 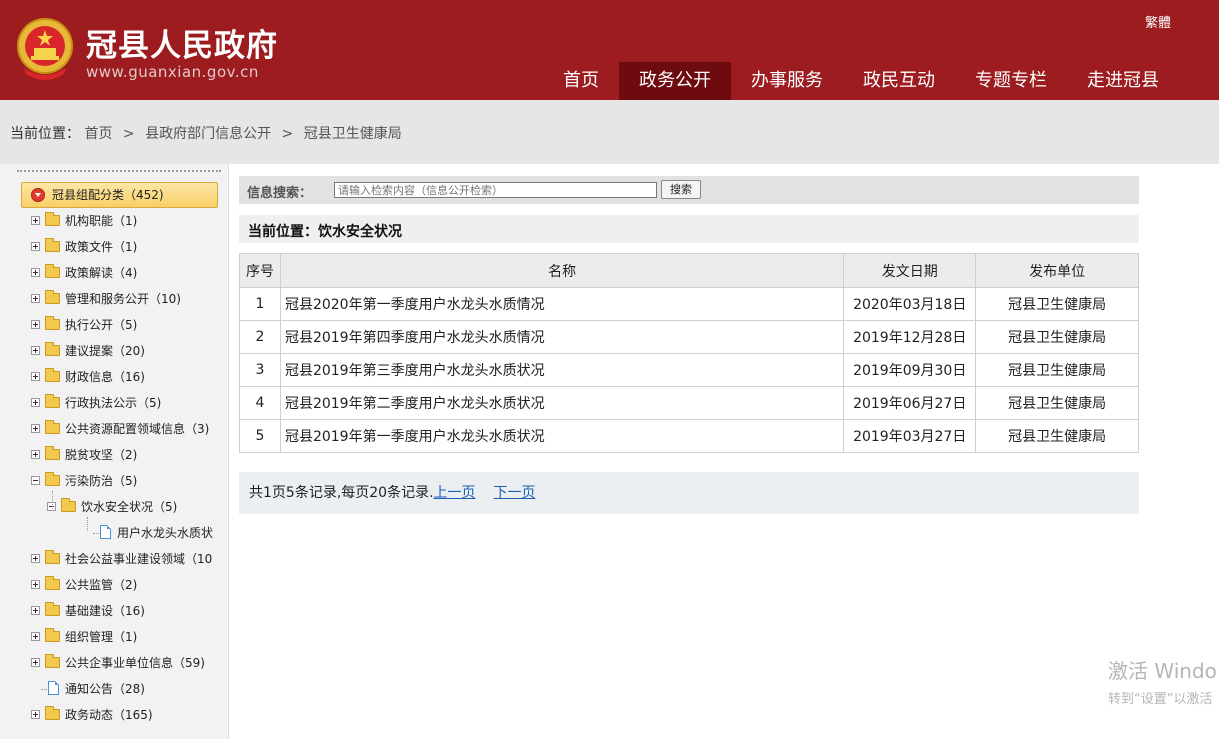 I want to click on national-emblem-icon, so click(x=45, y=49).